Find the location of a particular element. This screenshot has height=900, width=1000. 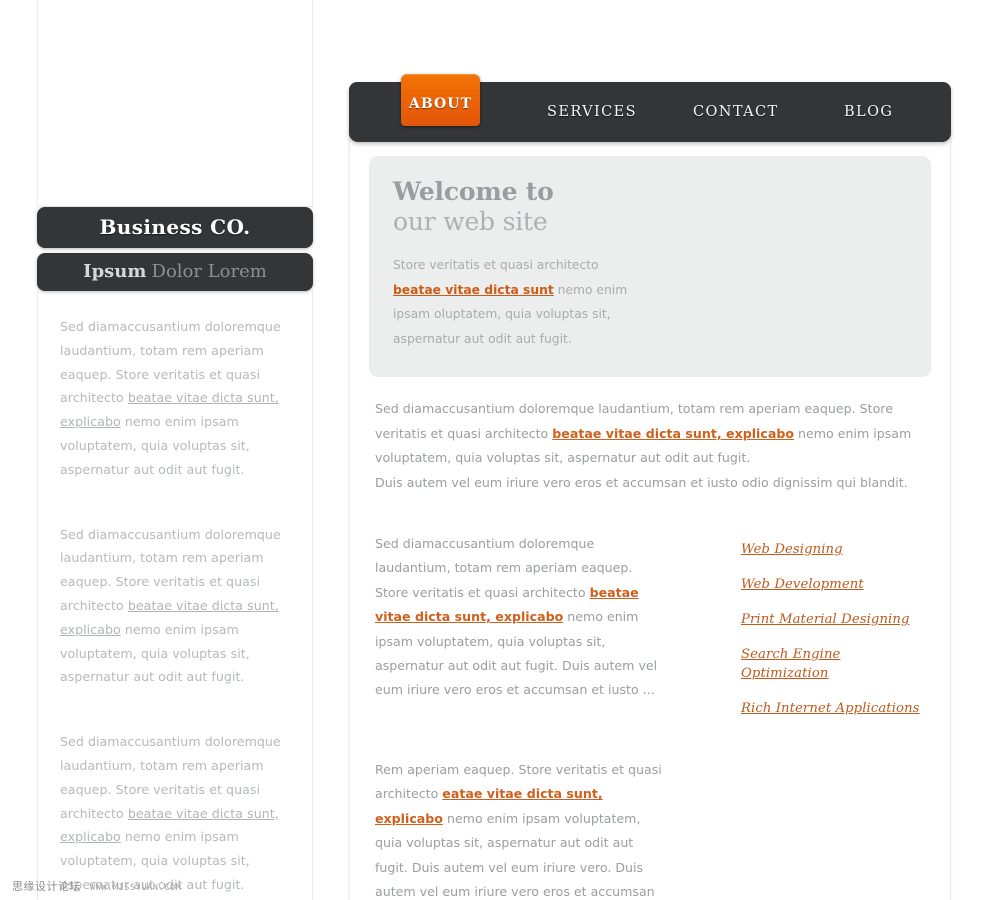

list-item: Search Engine Optimization is located at coordinates (834, 662).